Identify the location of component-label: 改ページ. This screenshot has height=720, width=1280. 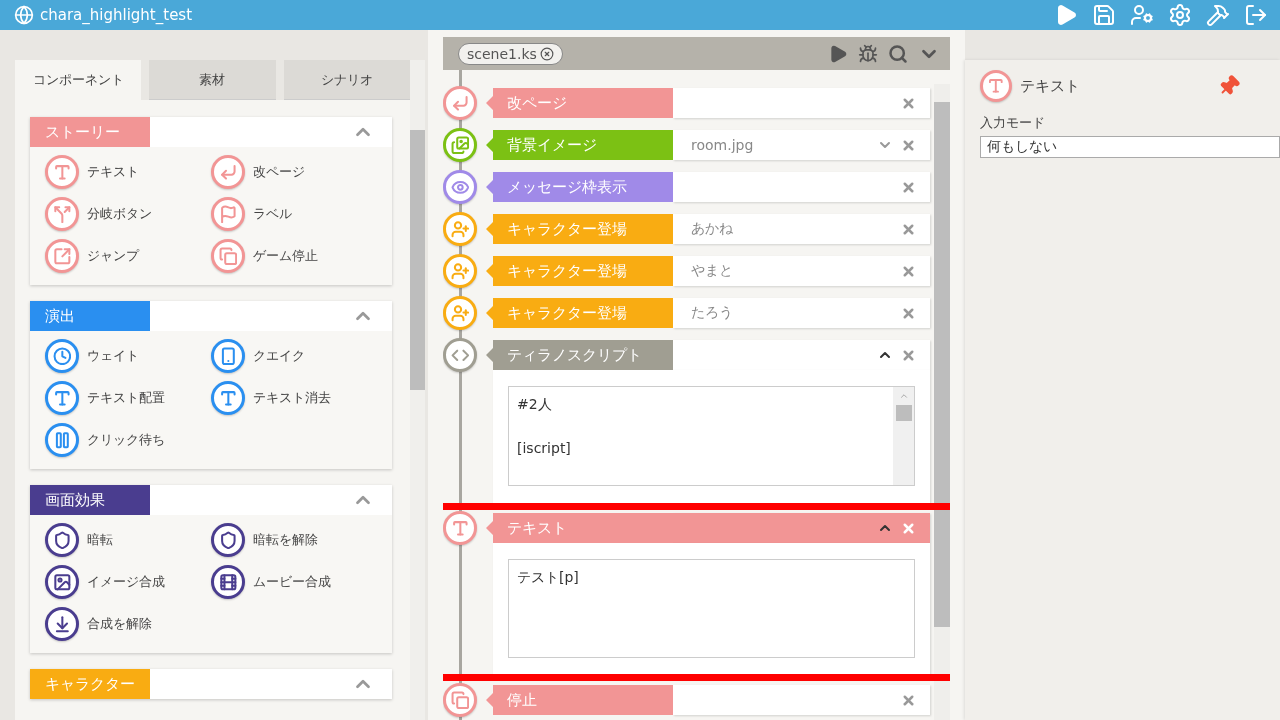
(279, 172).